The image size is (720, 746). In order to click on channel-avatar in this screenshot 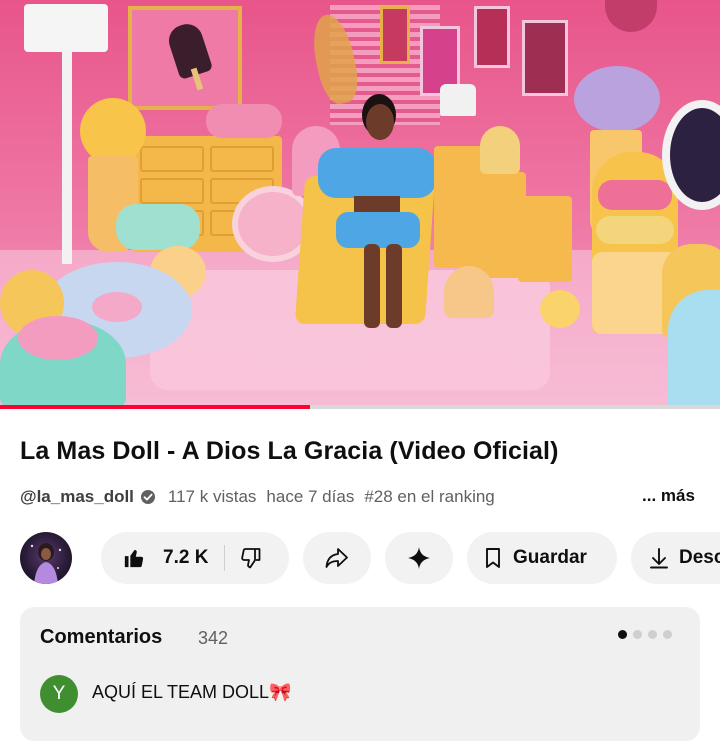, I will do `click(46, 558)`.